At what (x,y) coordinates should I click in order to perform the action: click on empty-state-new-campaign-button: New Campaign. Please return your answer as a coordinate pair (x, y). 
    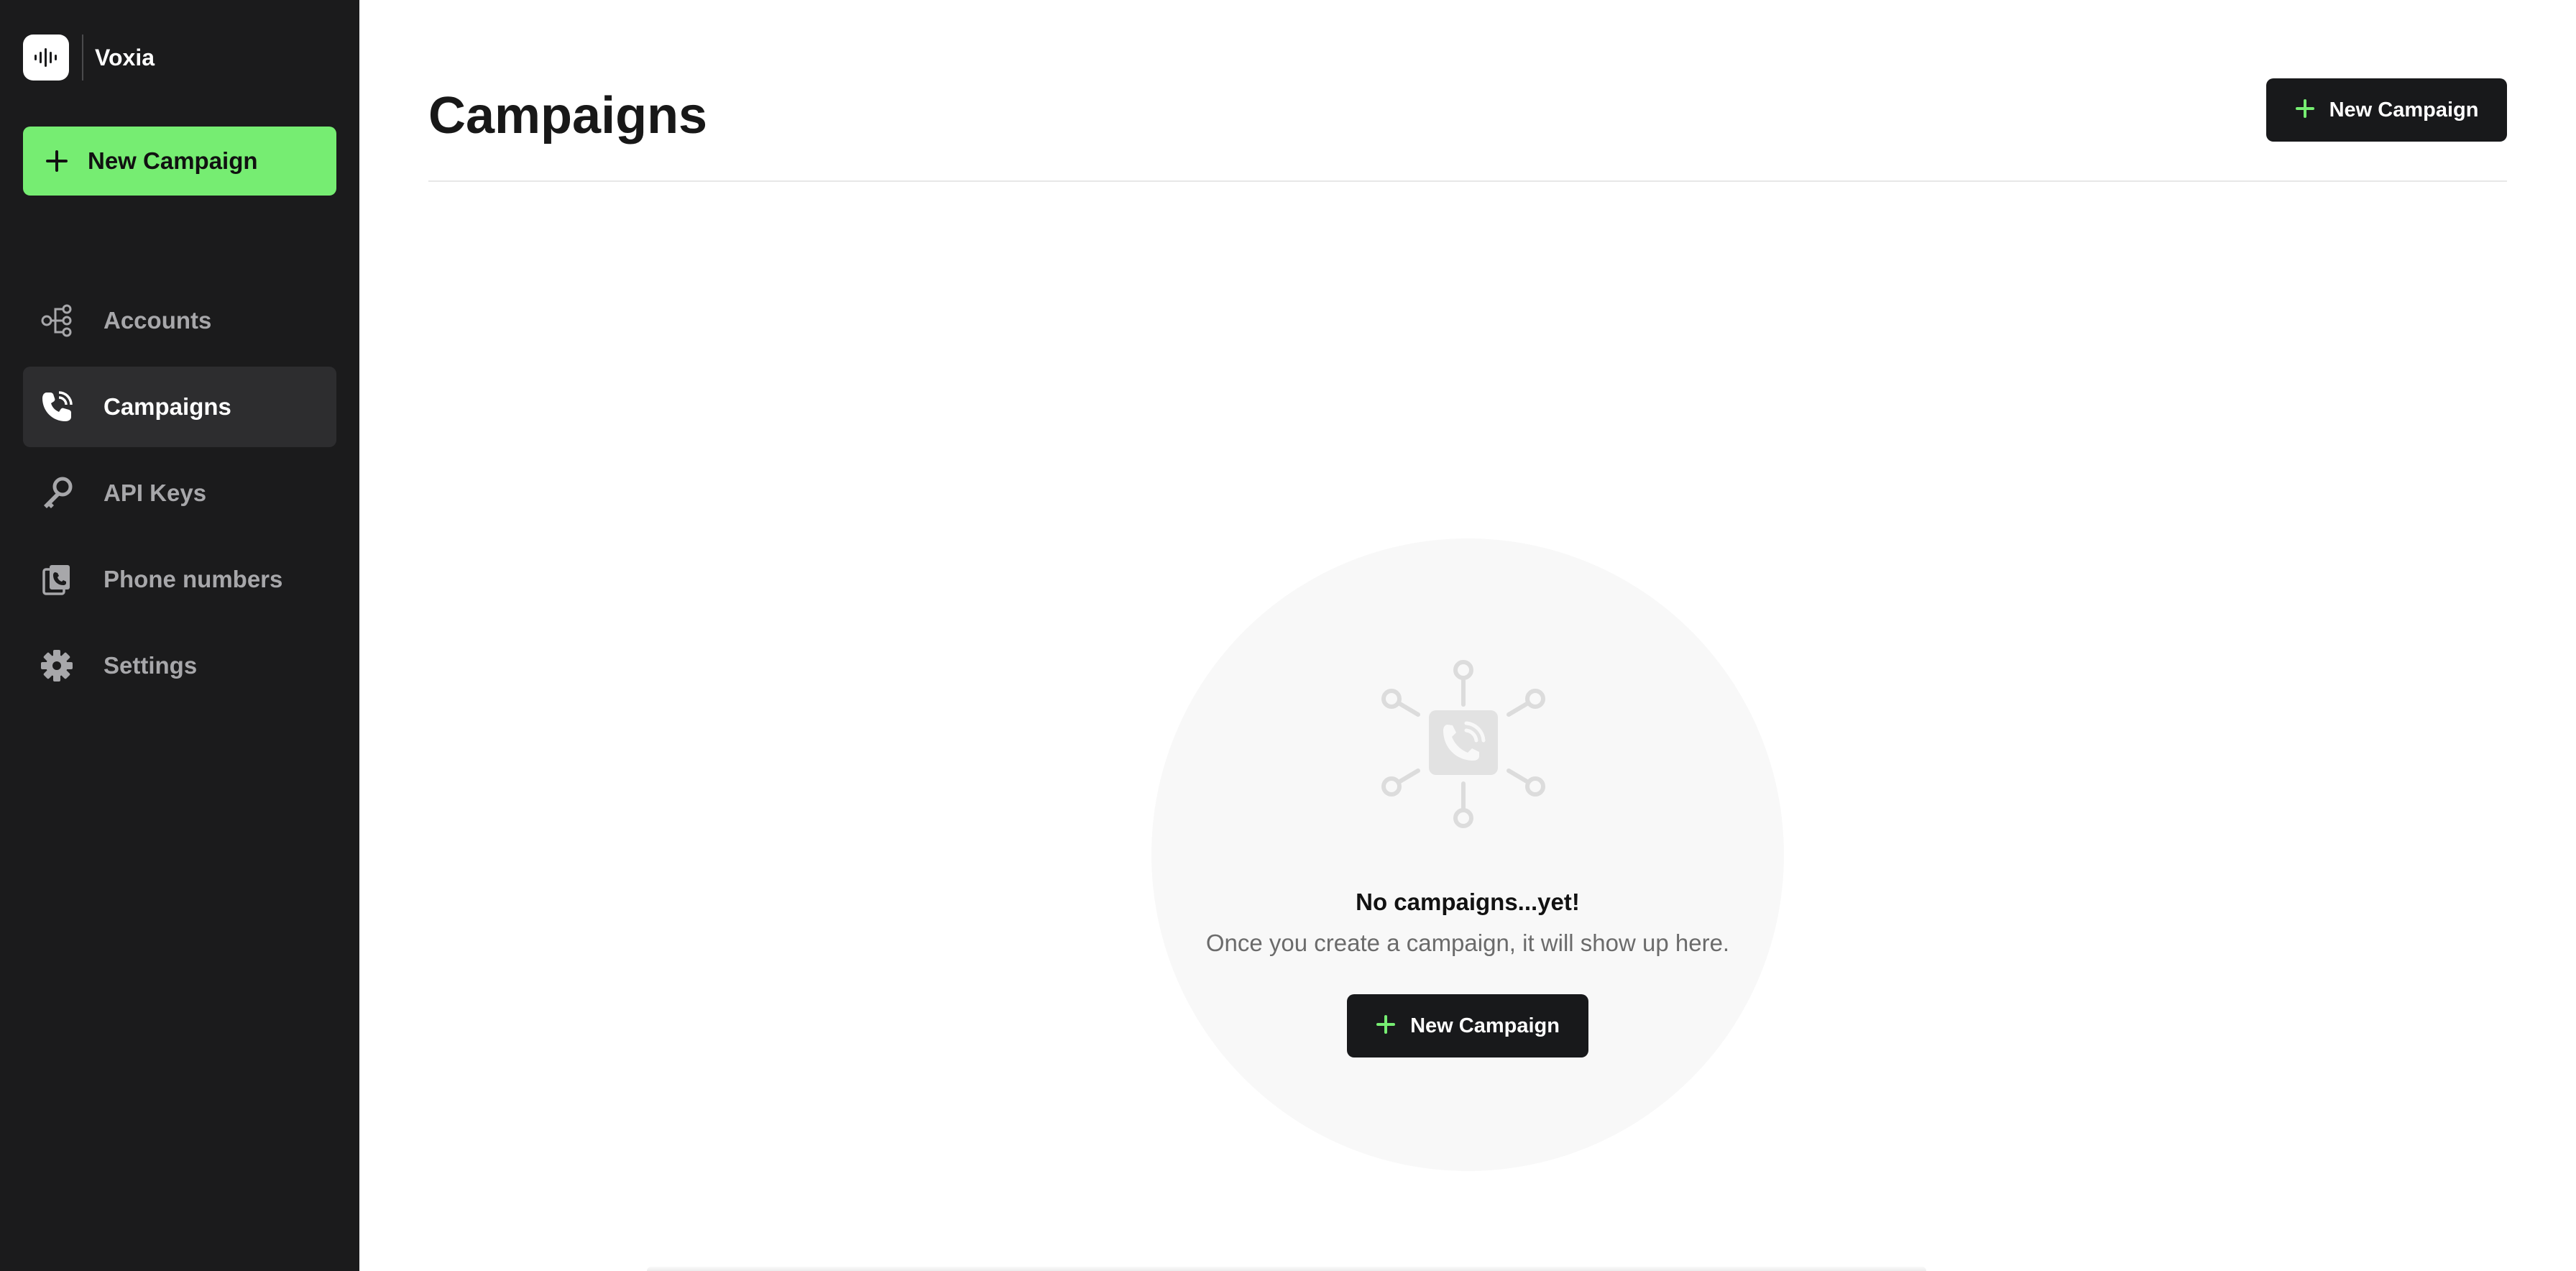
    Looking at the image, I should click on (1467, 1025).